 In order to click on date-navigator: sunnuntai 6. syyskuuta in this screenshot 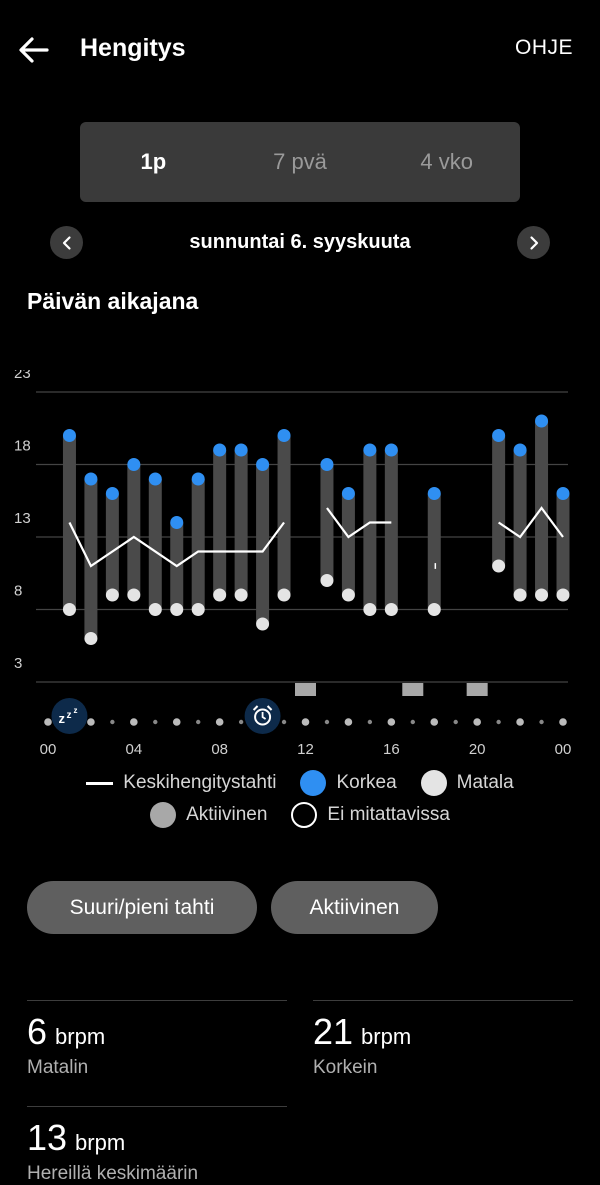, I will do `click(300, 242)`.